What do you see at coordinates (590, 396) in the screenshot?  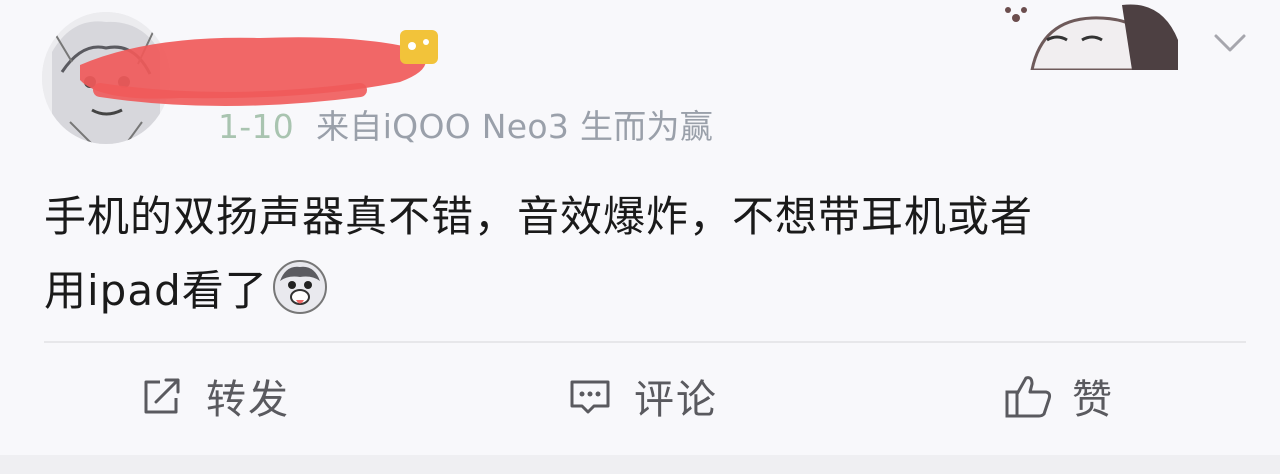 I see `comment-icon` at bounding box center [590, 396].